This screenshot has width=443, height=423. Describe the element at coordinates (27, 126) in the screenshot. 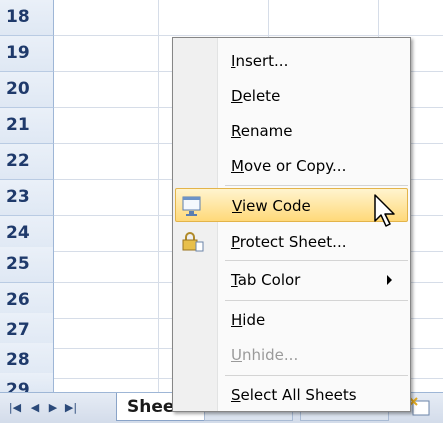

I see `row-header: 21` at that location.